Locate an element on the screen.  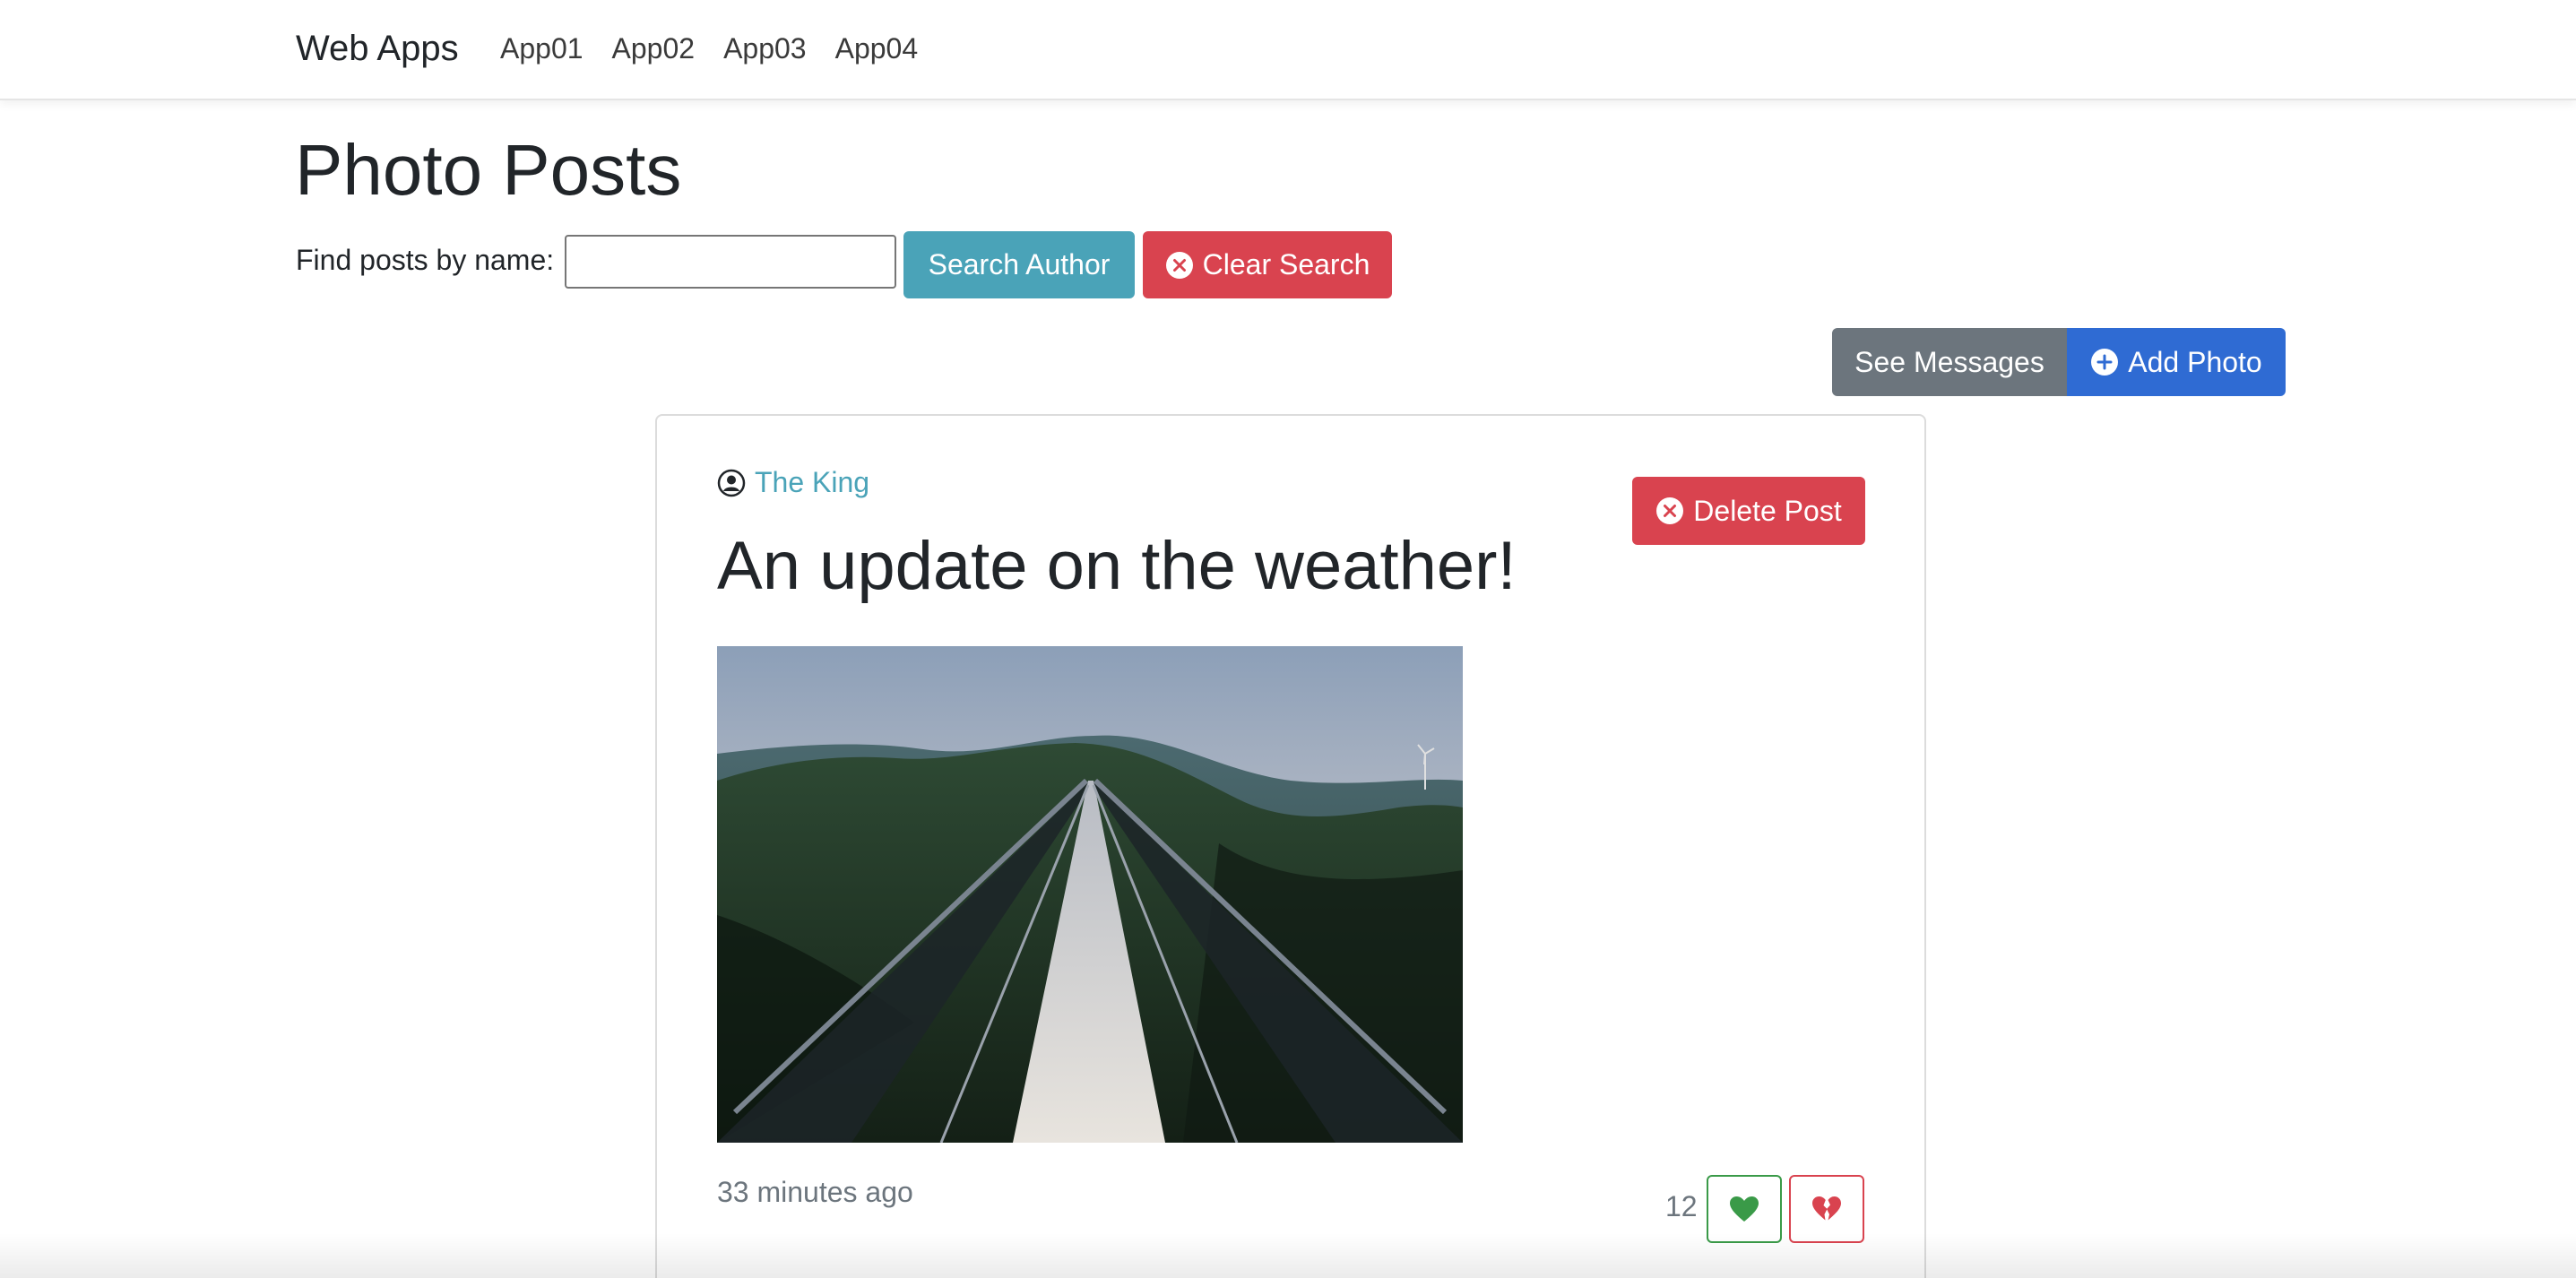
delete-post-label: Delete Post is located at coordinates (1767, 510).